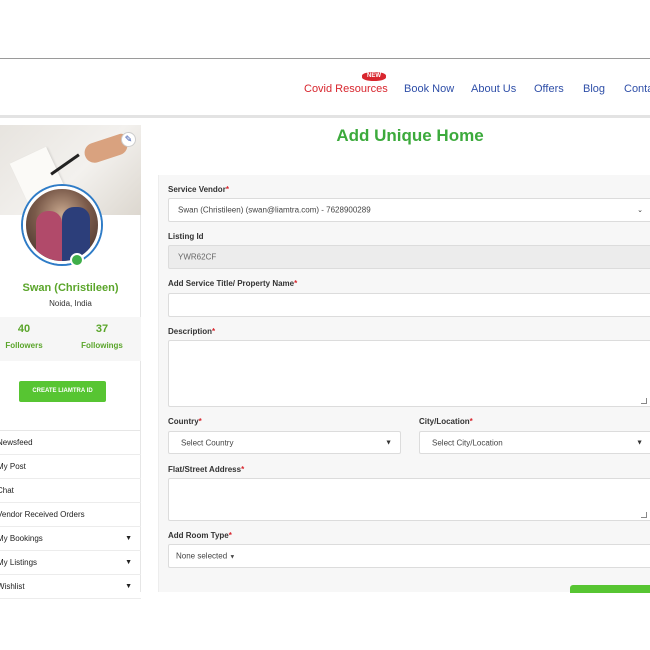  What do you see at coordinates (594, 89) in the screenshot?
I see `nav-blog: Blog` at bounding box center [594, 89].